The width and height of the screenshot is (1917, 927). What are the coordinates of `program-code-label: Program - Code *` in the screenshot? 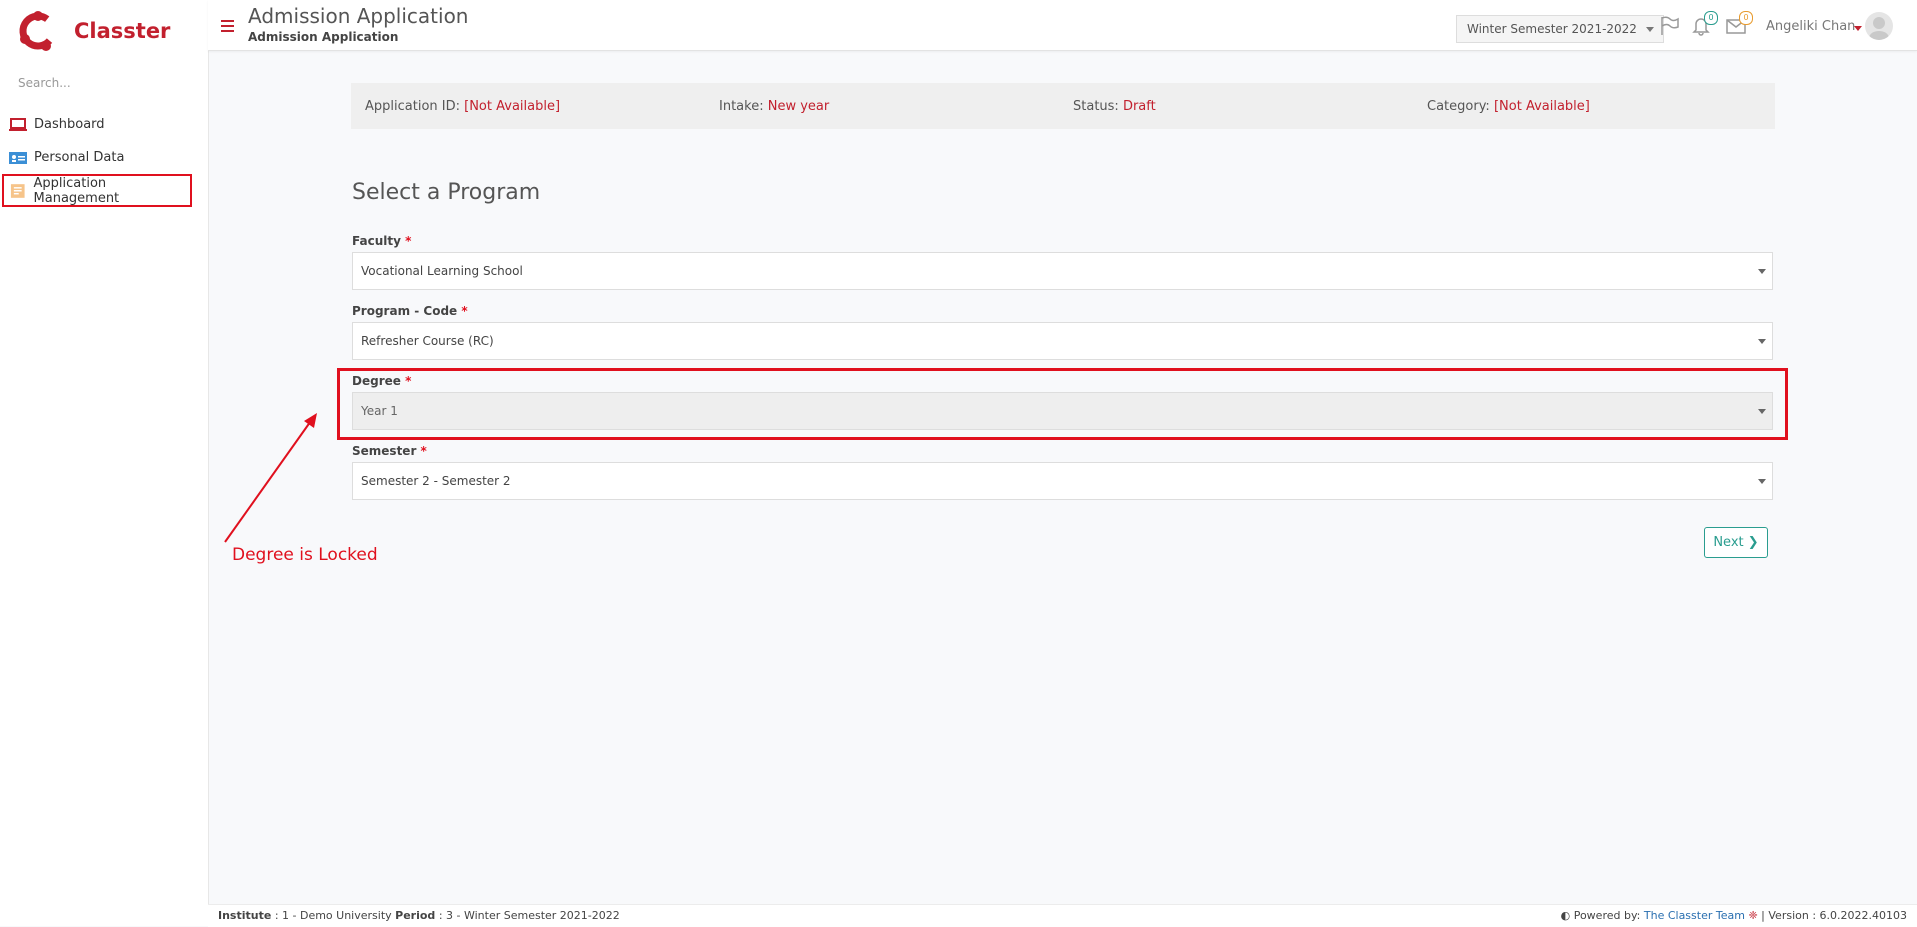 It's located at (410, 311).